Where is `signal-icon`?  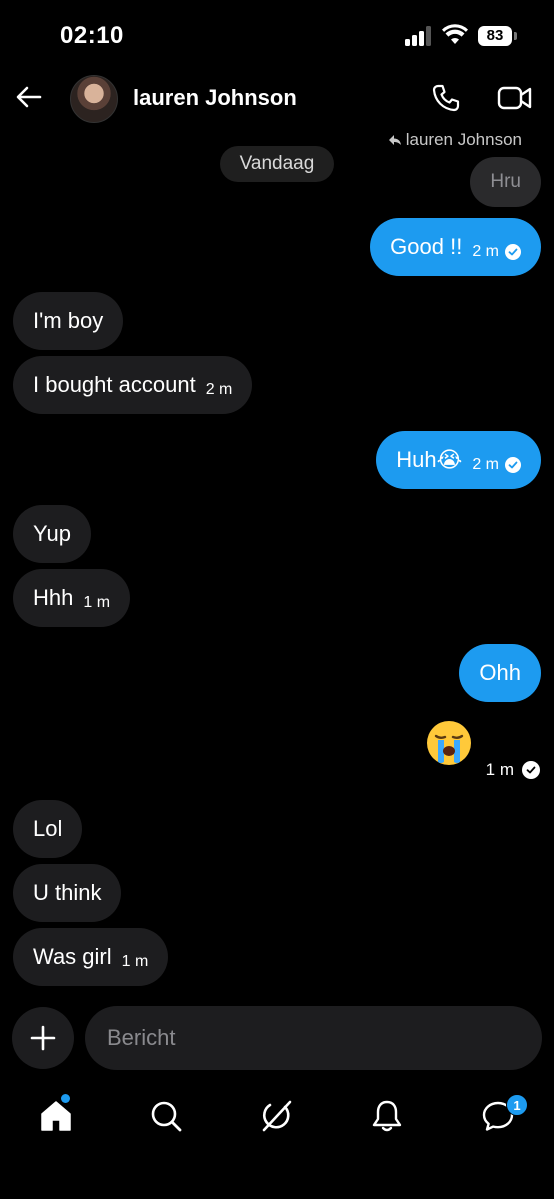
signal-icon is located at coordinates (419, 36).